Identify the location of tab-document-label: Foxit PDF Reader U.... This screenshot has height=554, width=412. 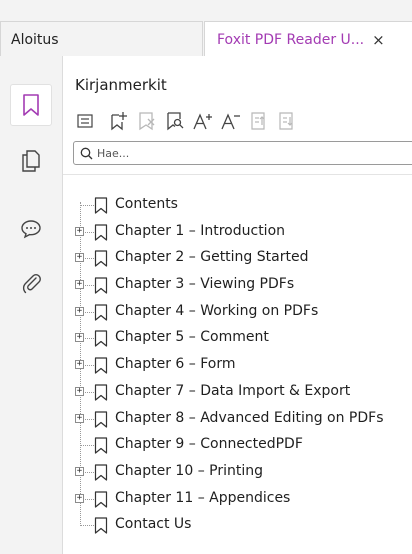
(291, 39).